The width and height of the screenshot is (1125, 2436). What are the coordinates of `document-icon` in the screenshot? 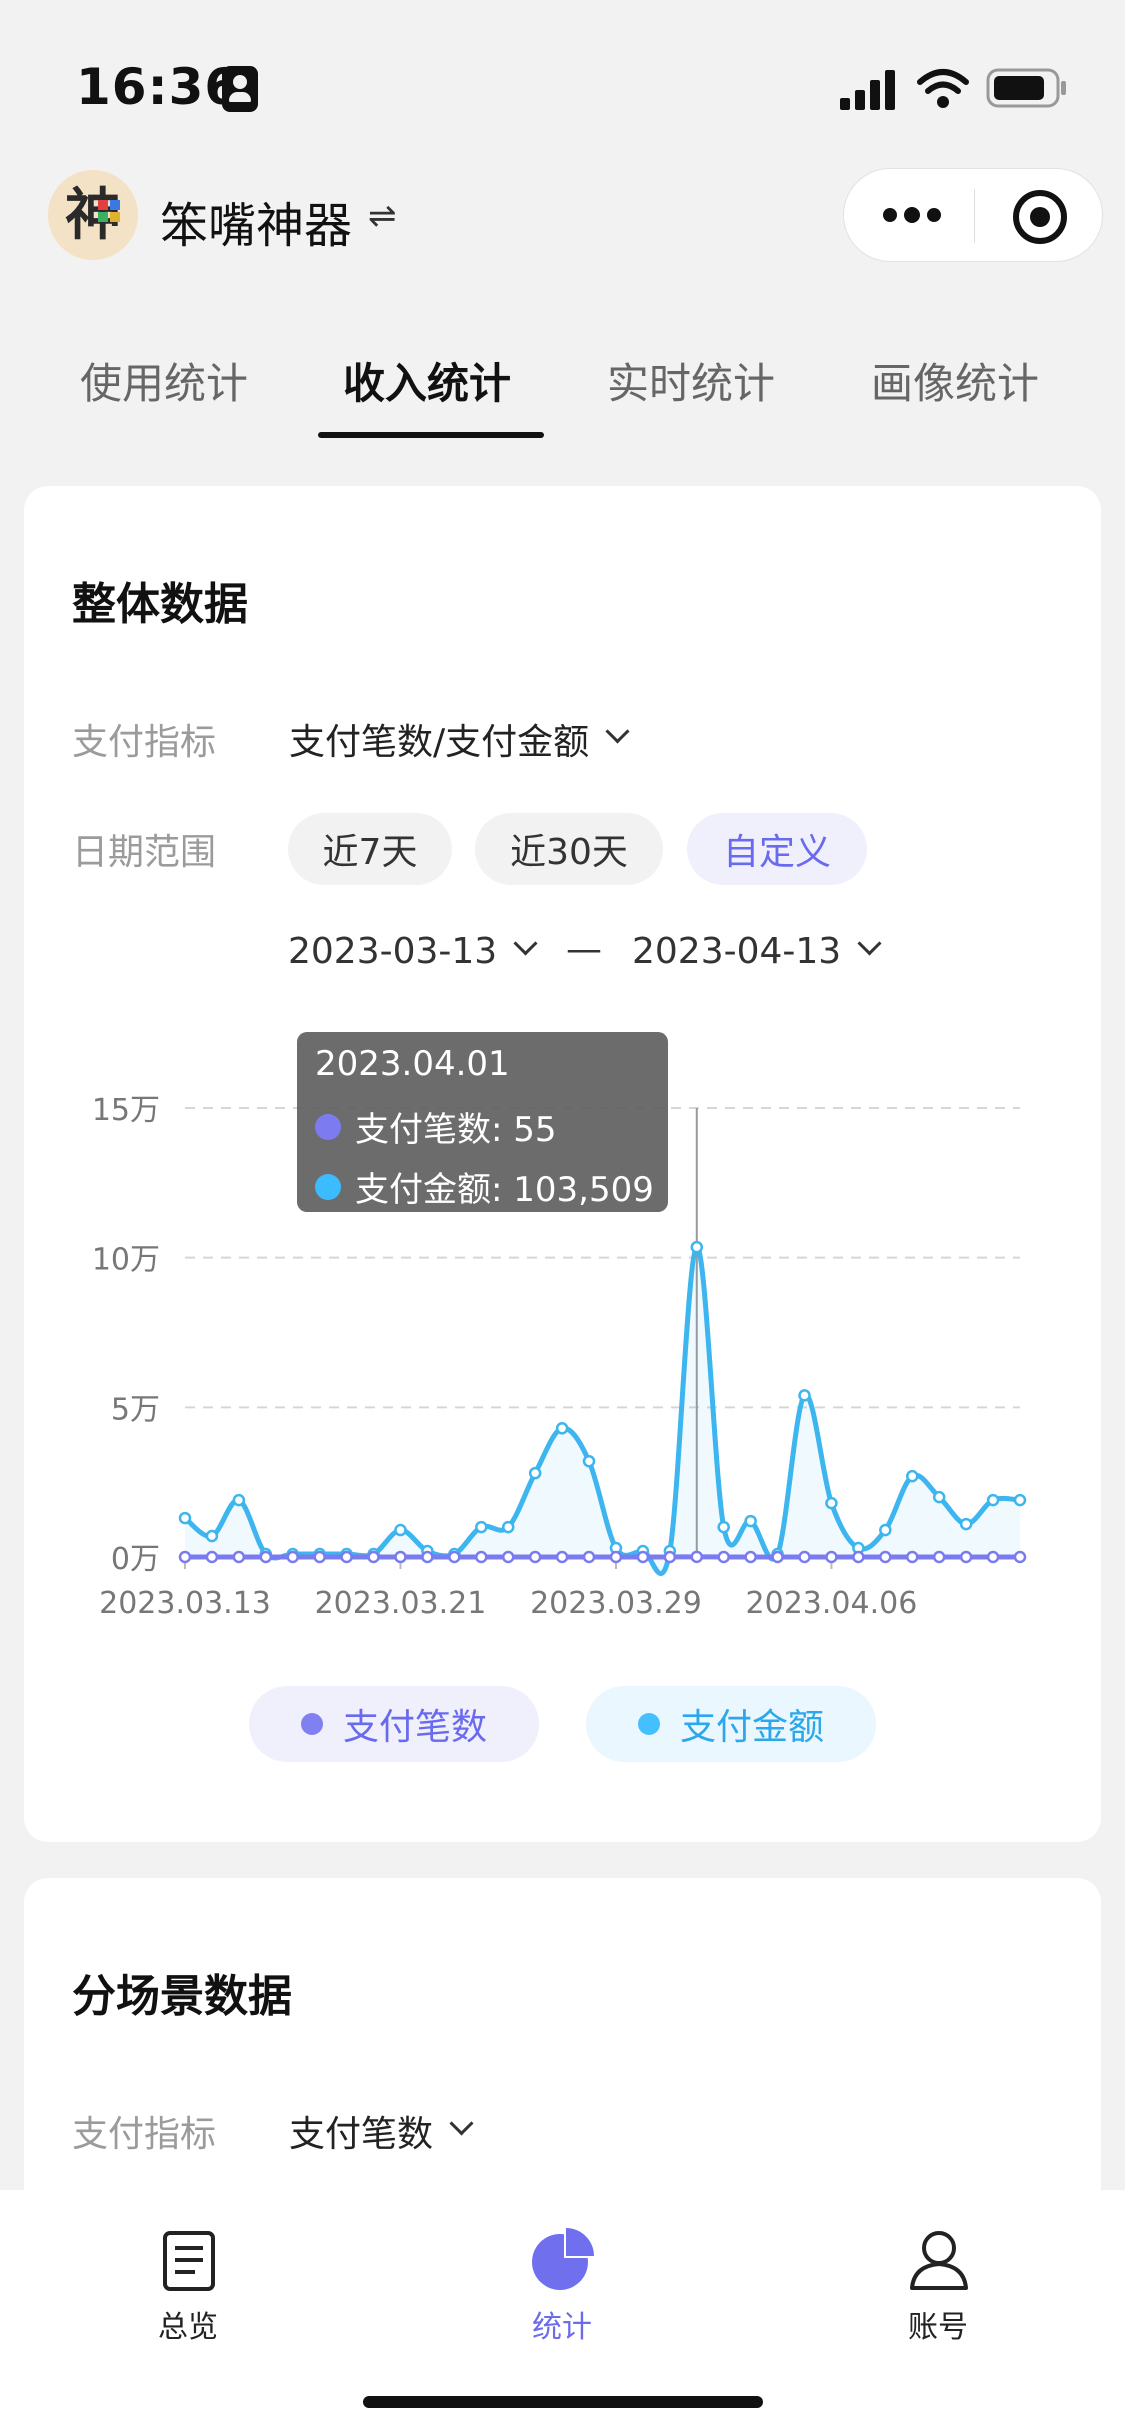 It's located at (189, 2261).